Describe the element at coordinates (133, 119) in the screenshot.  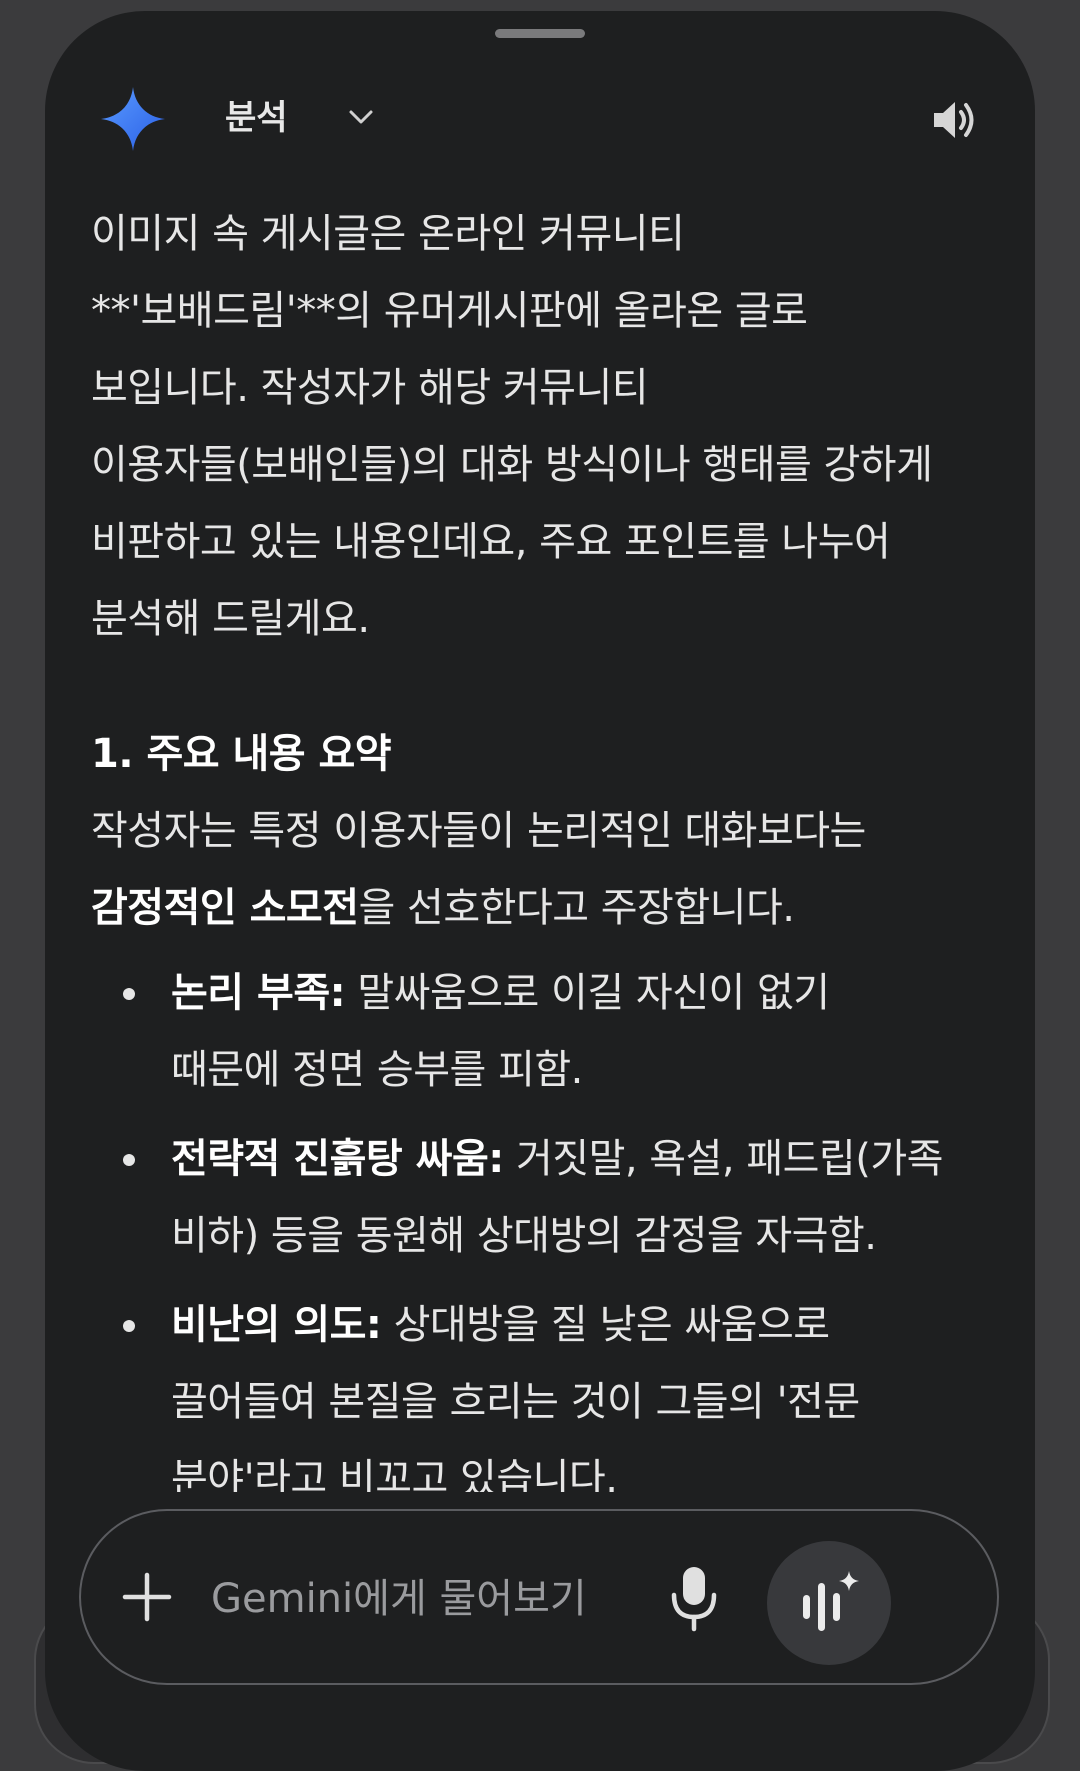
I see `gemini-star-icon` at that location.